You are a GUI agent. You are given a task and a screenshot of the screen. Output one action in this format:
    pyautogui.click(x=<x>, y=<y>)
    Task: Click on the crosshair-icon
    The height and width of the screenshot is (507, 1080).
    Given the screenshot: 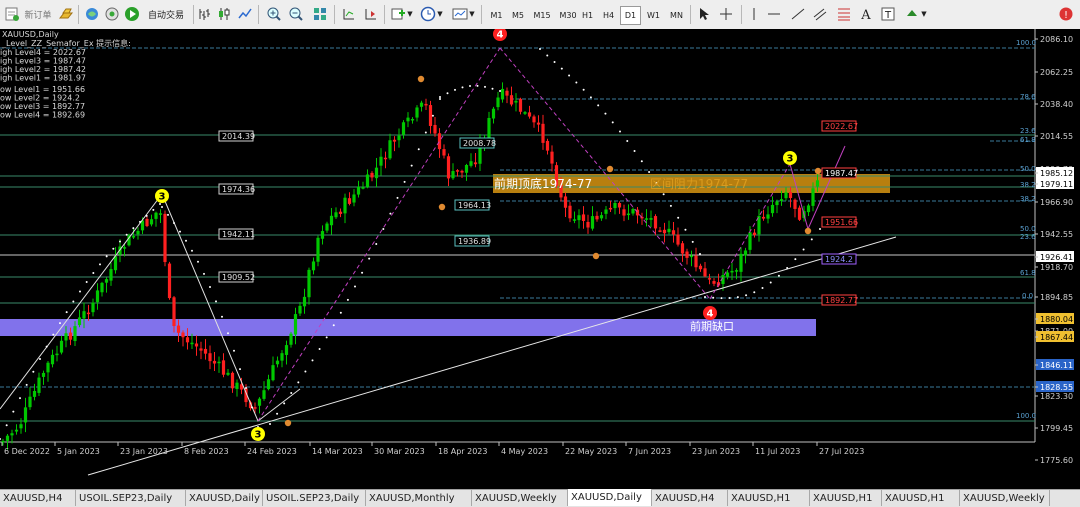 What is the action you would take?
    pyautogui.click(x=726, y=14)
    